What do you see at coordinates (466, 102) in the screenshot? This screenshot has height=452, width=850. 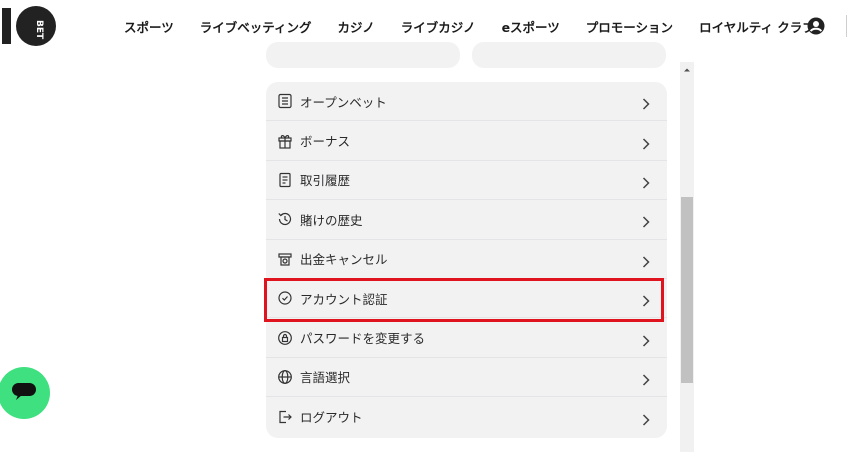 I see `menu-item-open-bets: オープンベット` at bounding box center [466, 102].